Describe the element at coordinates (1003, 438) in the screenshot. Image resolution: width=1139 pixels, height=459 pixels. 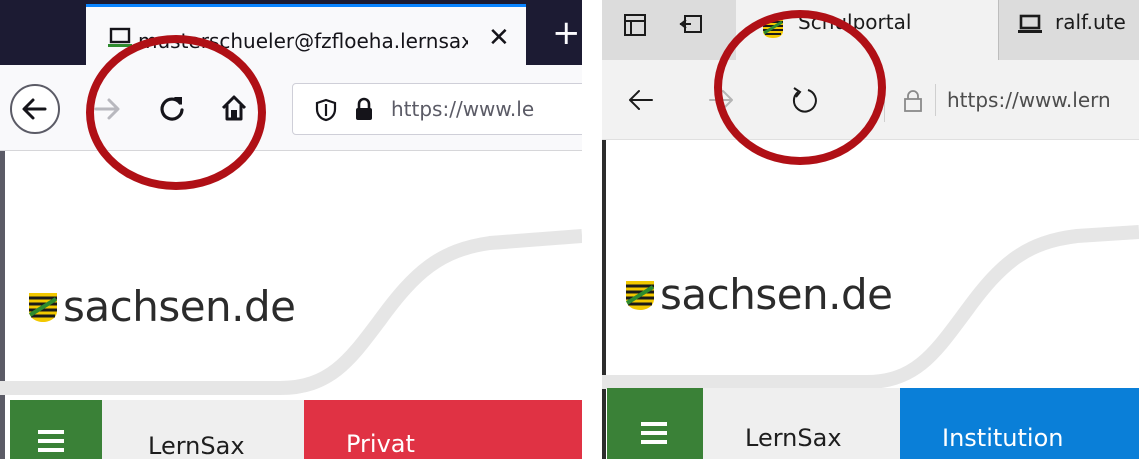
I see `tab-institution-label: Institution` at that location.